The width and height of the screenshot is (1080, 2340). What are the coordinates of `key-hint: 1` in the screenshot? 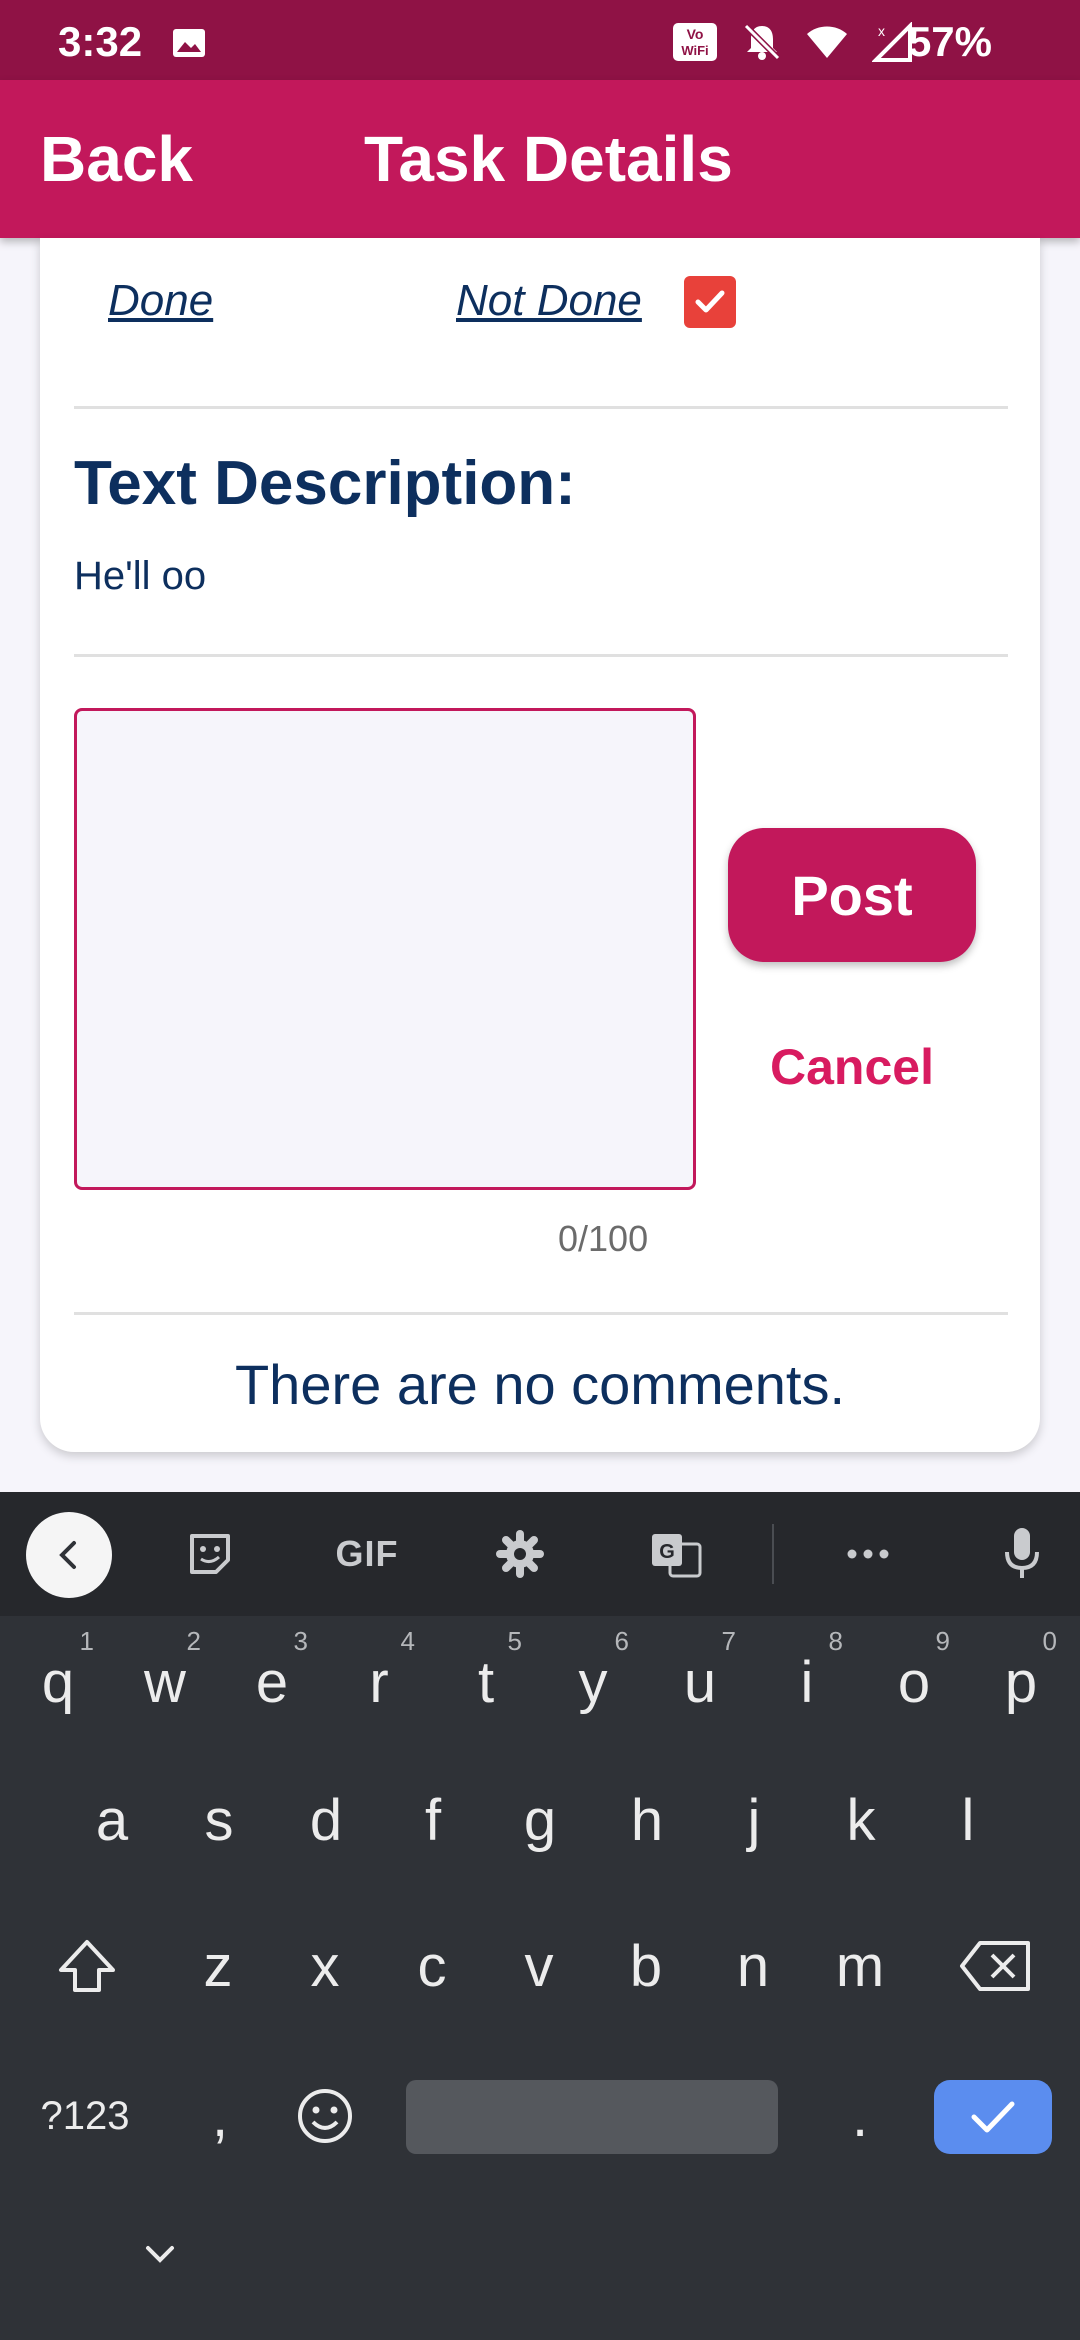 It's located at (86, 1641).